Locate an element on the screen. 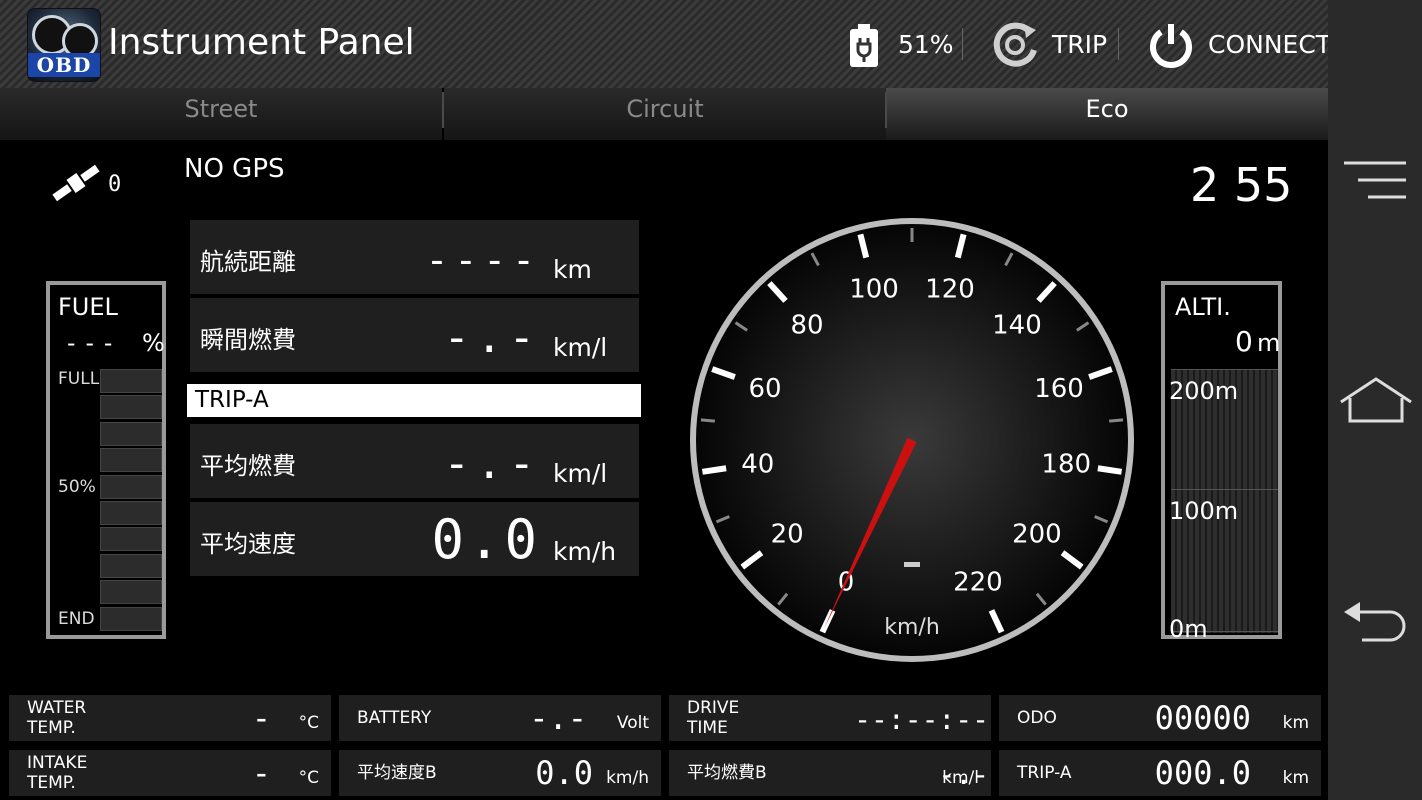  fuel-gauge: FUEL --- % FULL 50% END is located at coordinates (106, 460).